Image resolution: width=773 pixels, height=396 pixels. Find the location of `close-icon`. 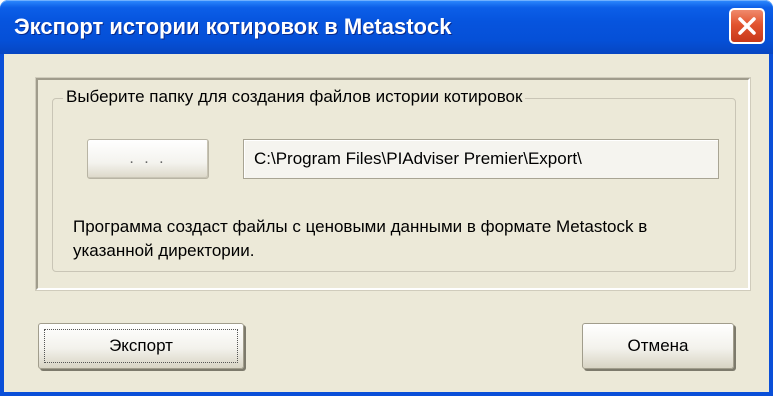

close-icon is located at coordinates (747, 26).